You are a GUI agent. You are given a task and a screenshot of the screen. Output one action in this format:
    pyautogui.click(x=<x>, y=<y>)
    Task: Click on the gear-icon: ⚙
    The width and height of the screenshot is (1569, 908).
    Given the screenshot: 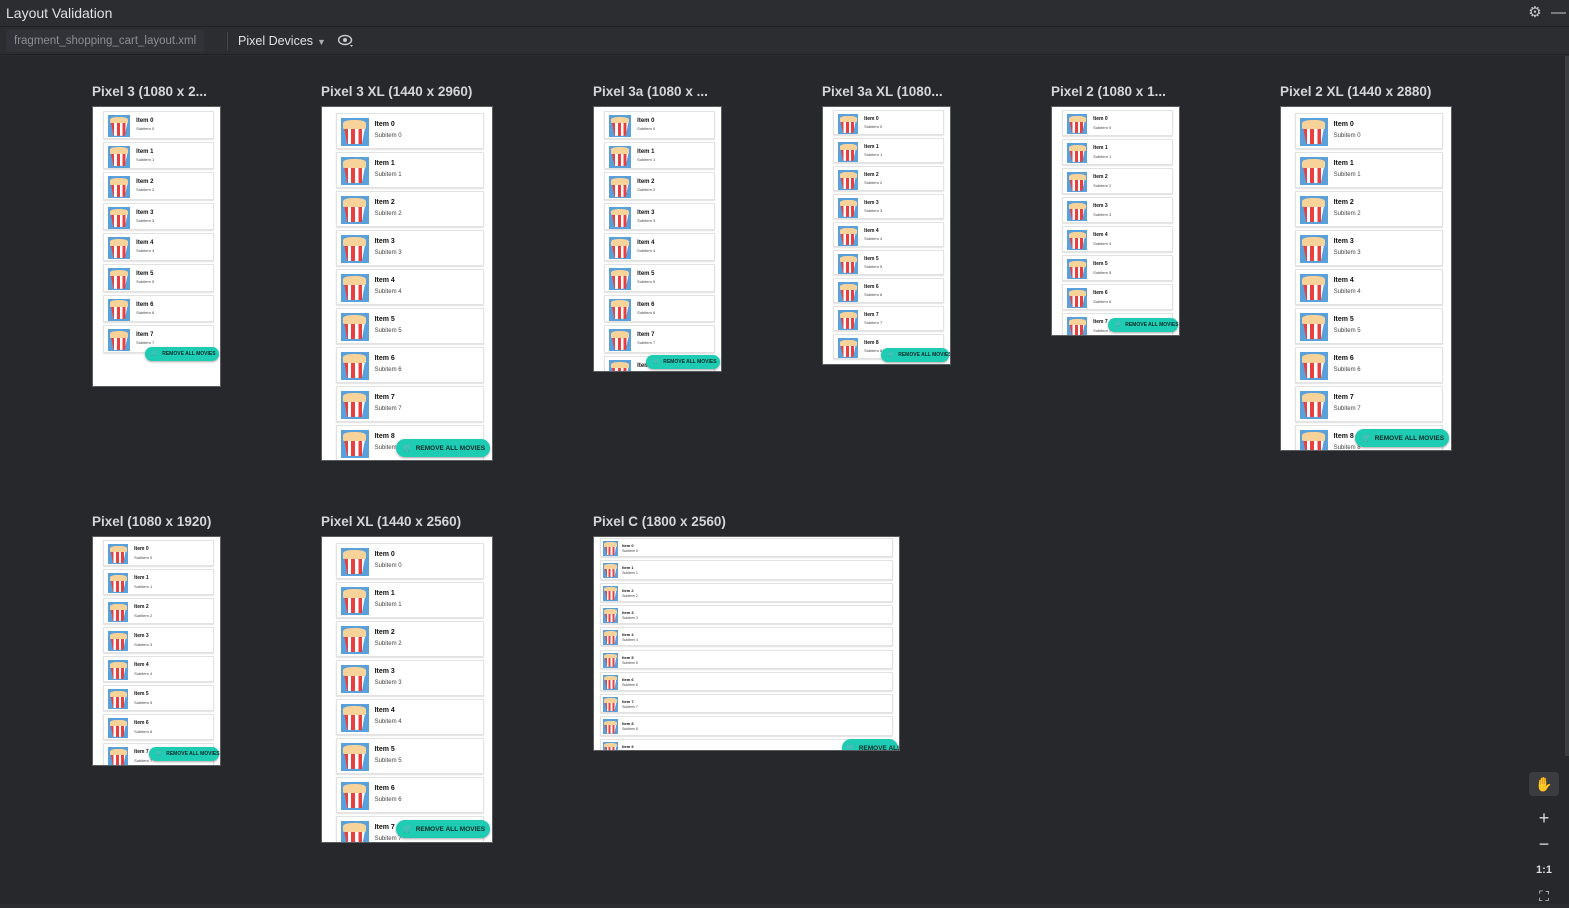 What is the action you would take?
    pyautogui.click(x=1535, y=13)
    